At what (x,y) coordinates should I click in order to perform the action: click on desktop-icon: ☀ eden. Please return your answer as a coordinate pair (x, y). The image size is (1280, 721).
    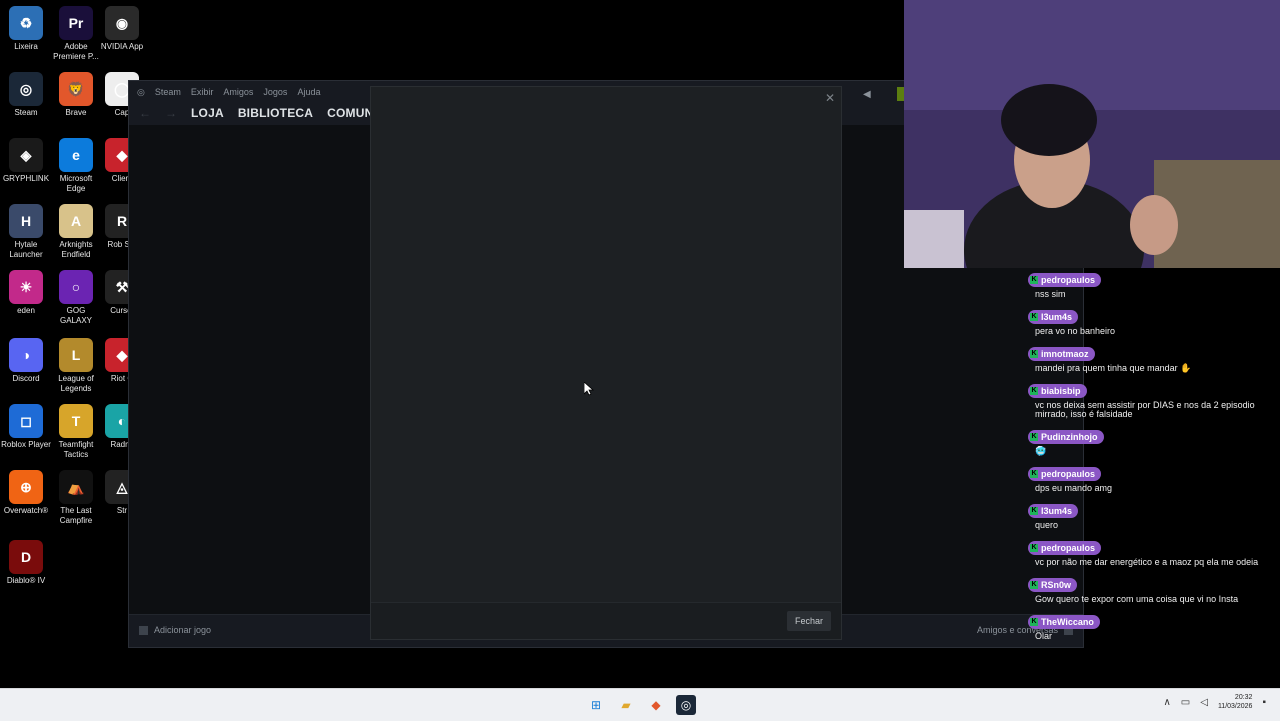
    Looking at the image, I should click on (26, 293).